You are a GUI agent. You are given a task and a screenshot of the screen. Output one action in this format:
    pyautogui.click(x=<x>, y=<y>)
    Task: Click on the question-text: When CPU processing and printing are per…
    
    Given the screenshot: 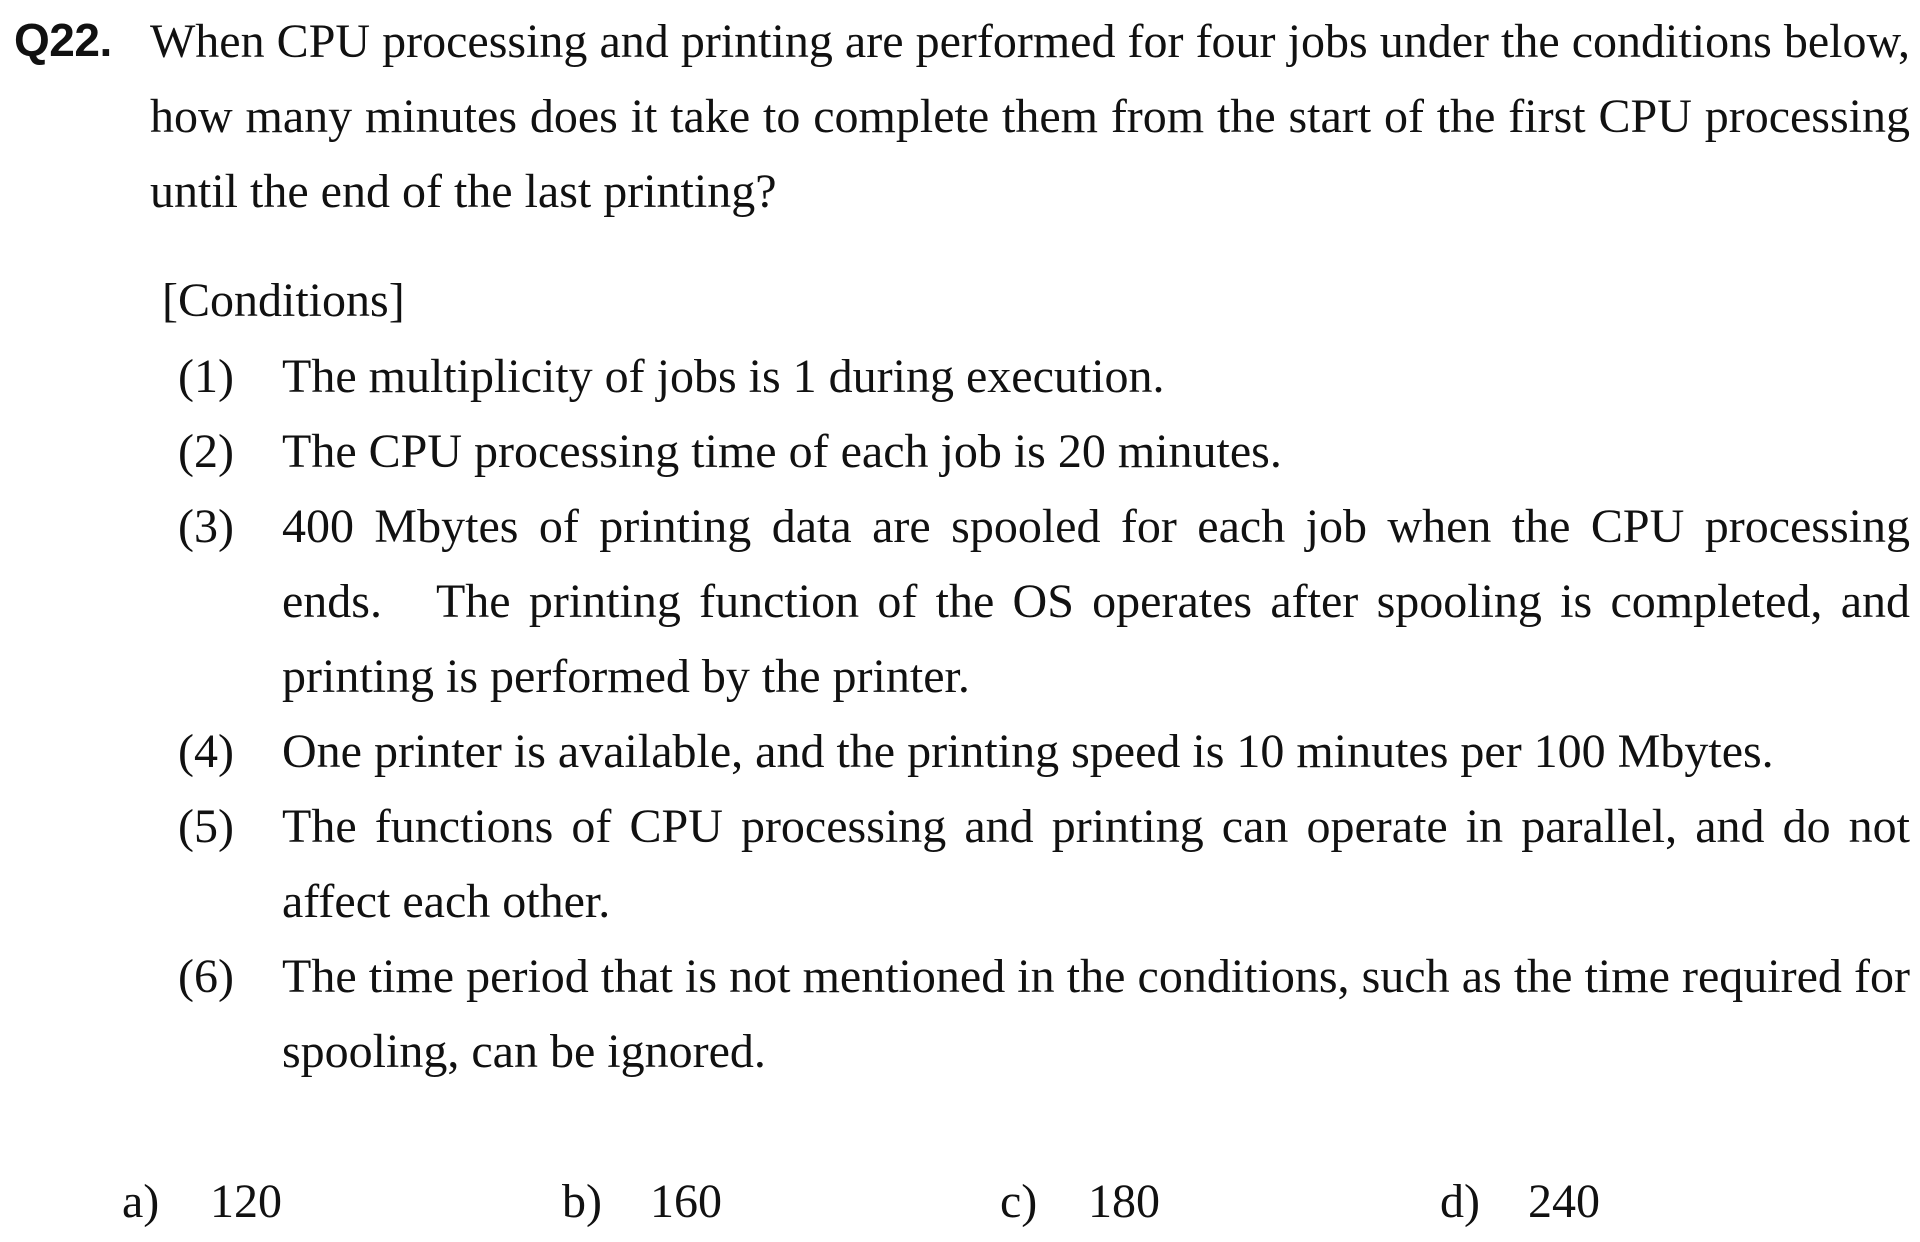 What is the action you would take?
    pyautogui.click(x=1030, y=116)
    